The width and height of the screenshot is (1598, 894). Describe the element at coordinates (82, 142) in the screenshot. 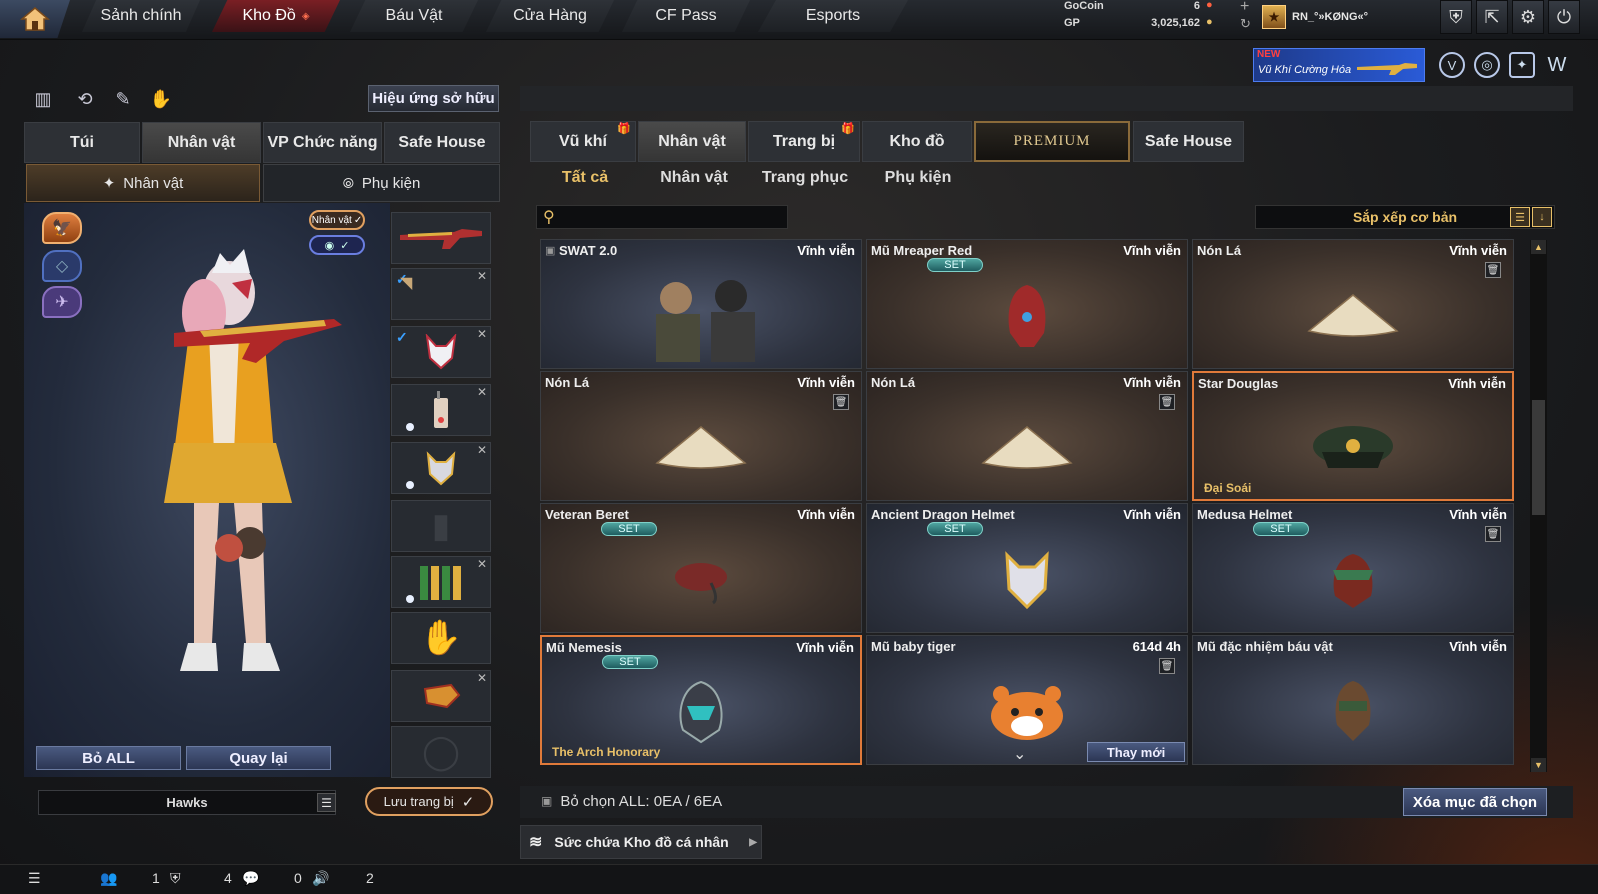

I see `left-tab-bag: Túi` at that location.